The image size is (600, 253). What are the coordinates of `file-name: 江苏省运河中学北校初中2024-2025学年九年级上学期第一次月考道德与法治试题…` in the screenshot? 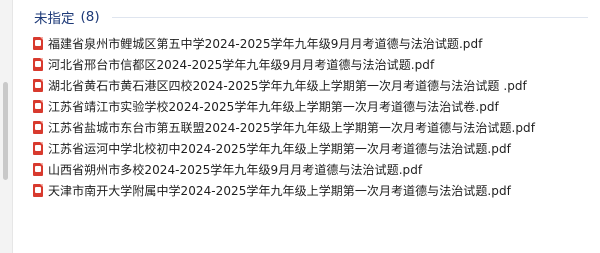 It's located at (279, 149).